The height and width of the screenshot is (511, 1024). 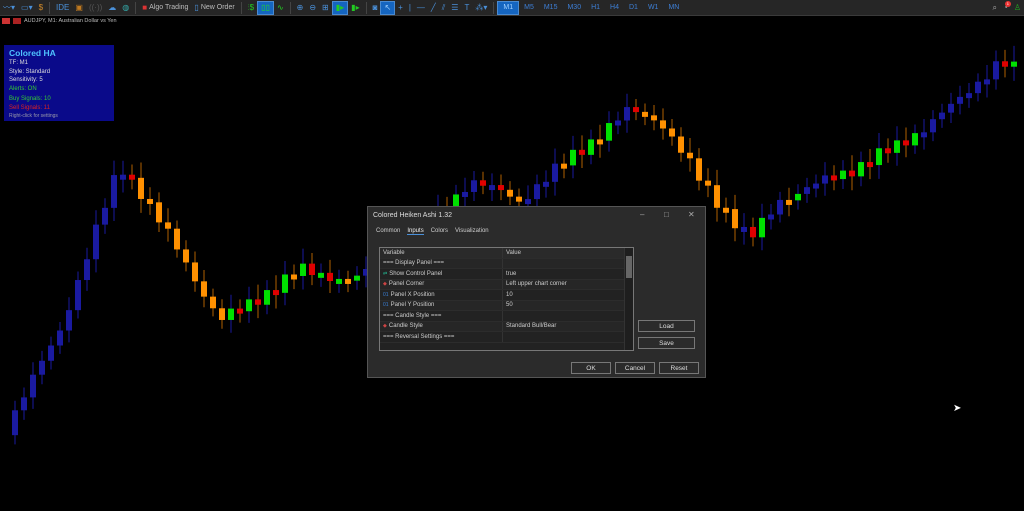 I want to click on cancel-button: Cancel, so click(x=635, y=368).